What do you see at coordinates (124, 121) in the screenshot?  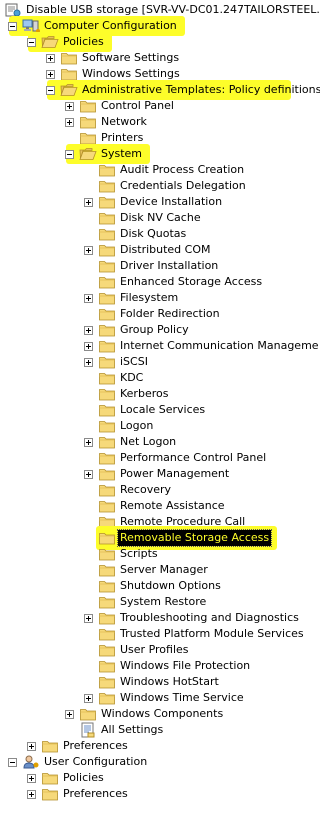 I see `tree-item-label: Network` at bounding box center [124, 121].